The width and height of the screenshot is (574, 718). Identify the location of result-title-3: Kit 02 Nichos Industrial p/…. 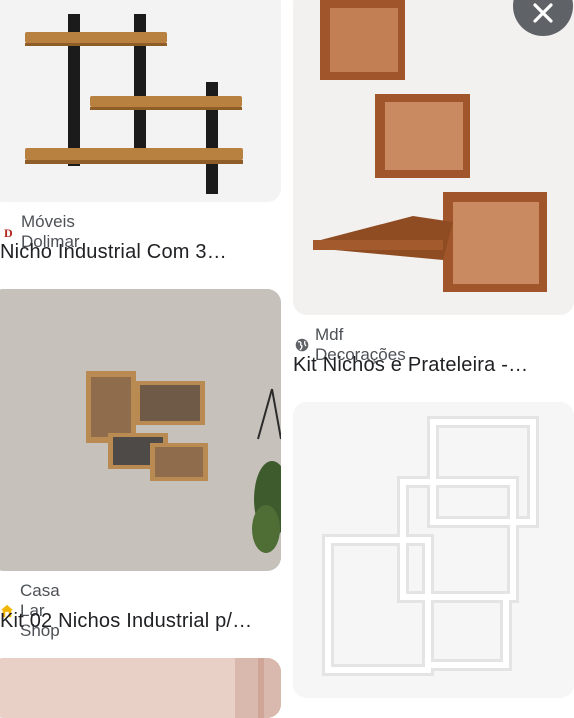
(126, 621).